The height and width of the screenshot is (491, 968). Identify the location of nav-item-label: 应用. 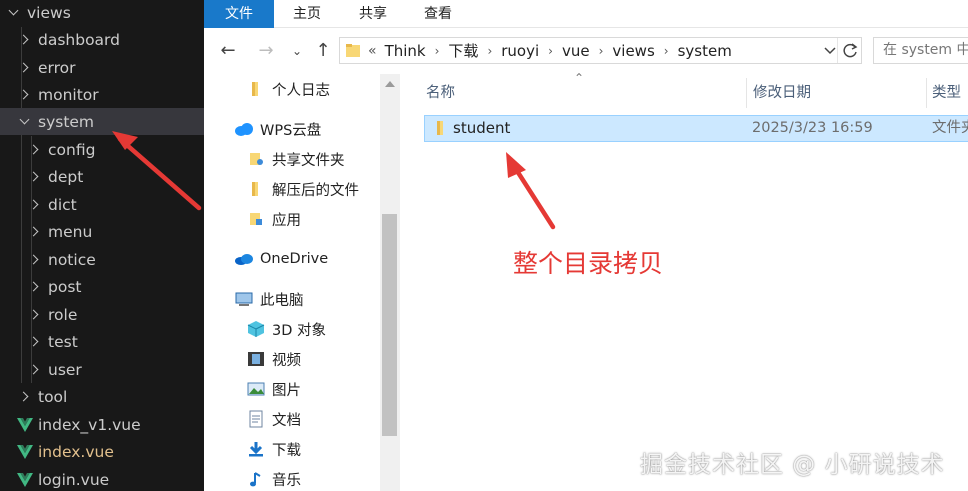
(286, 220).